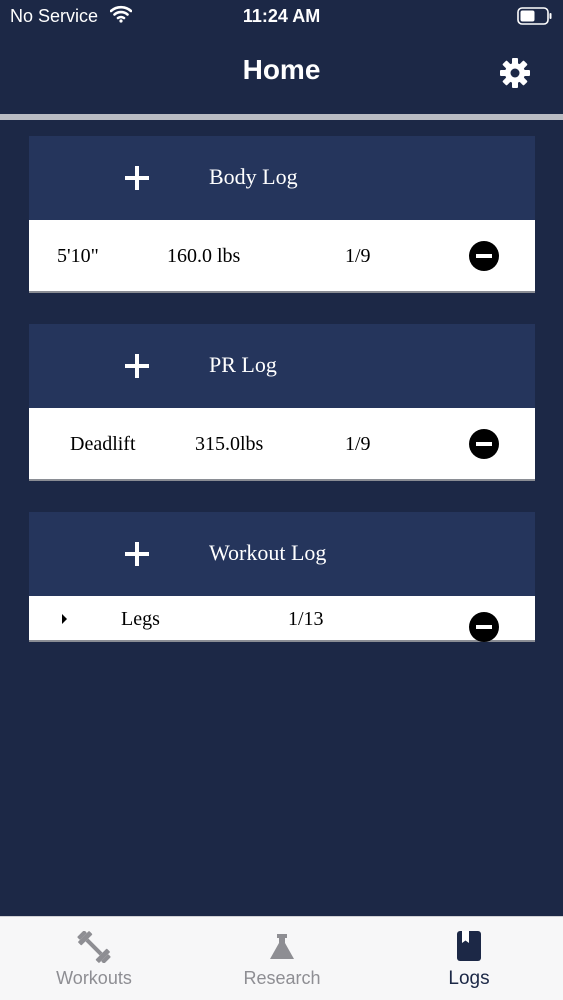 The height and width of the screenshot is (1000, 563). I want to click on delete-body-entry-button, so click(484, 256).